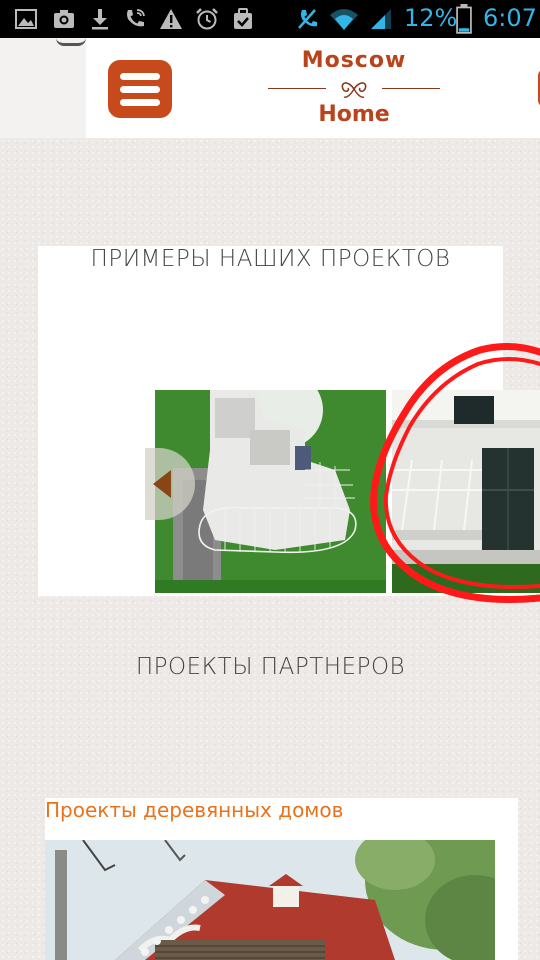  Describe the element at coordinates (464, 19) in the screenshot. I see `battery-icon` at that location.